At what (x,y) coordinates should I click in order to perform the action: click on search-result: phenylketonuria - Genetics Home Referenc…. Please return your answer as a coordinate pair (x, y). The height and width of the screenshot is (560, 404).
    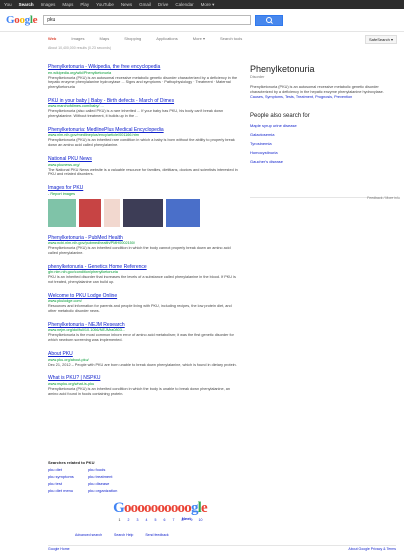
    Looking at the image, I should click on (143, 274).